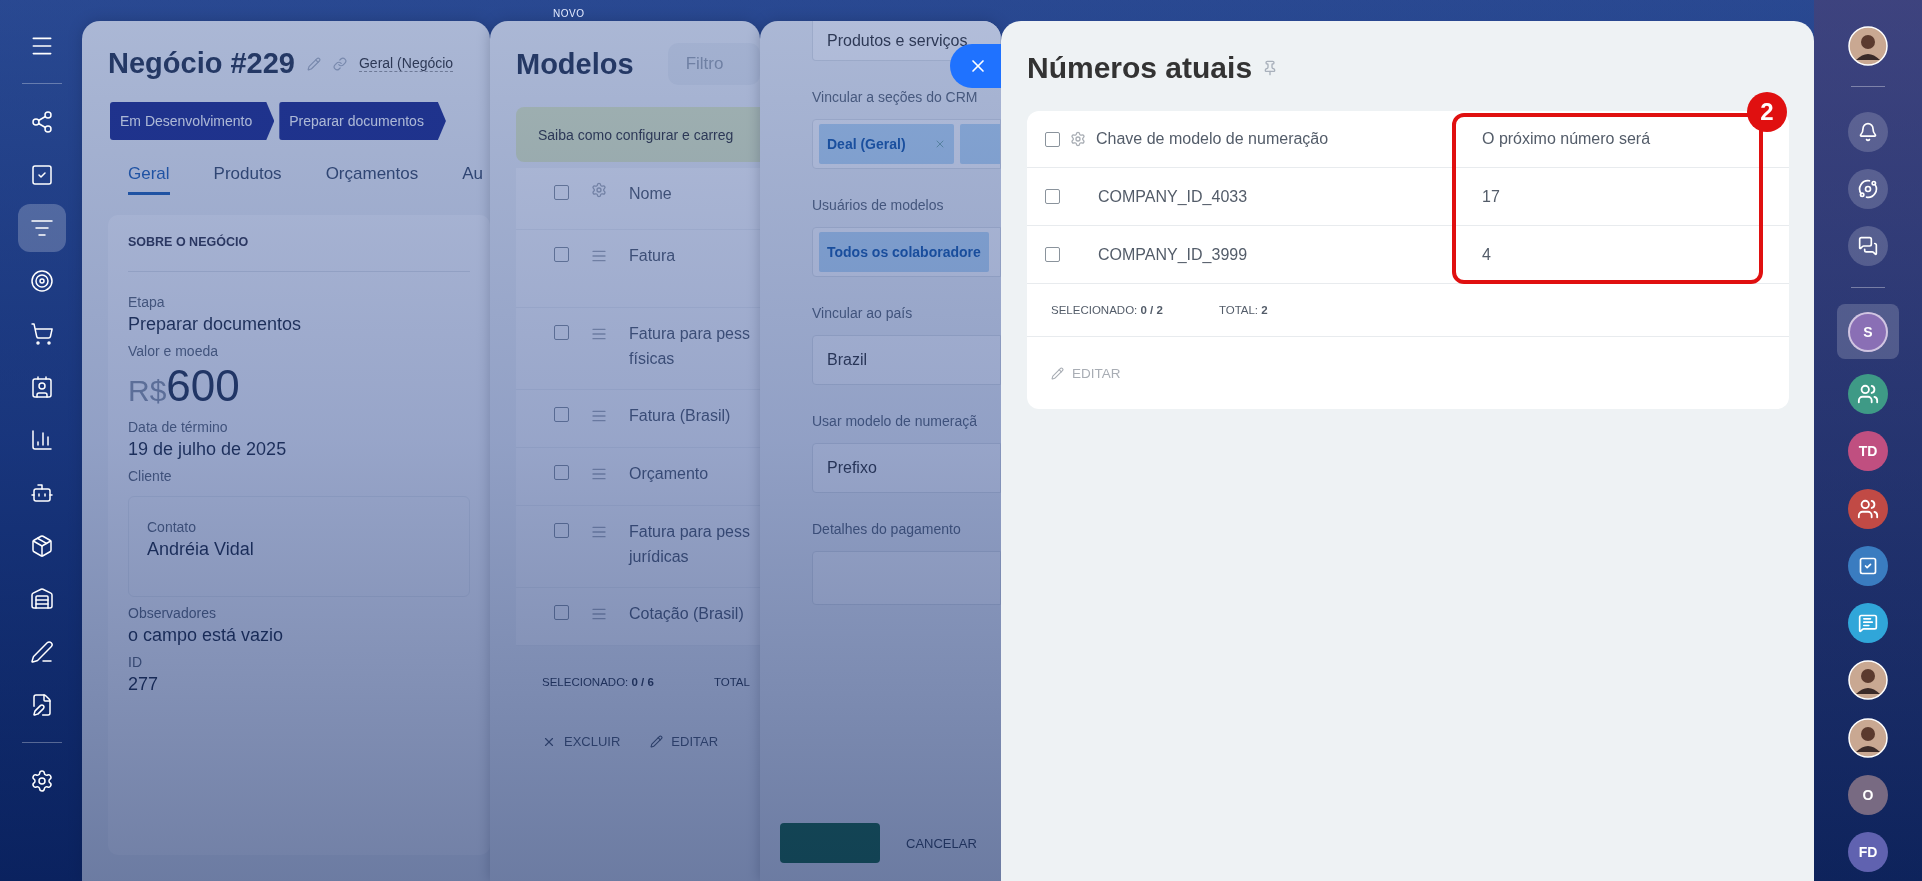 The height and width of the screenshot is (881, 1922). I want to click on pipeline-link: Geral (Negócio, so click(406, 63).